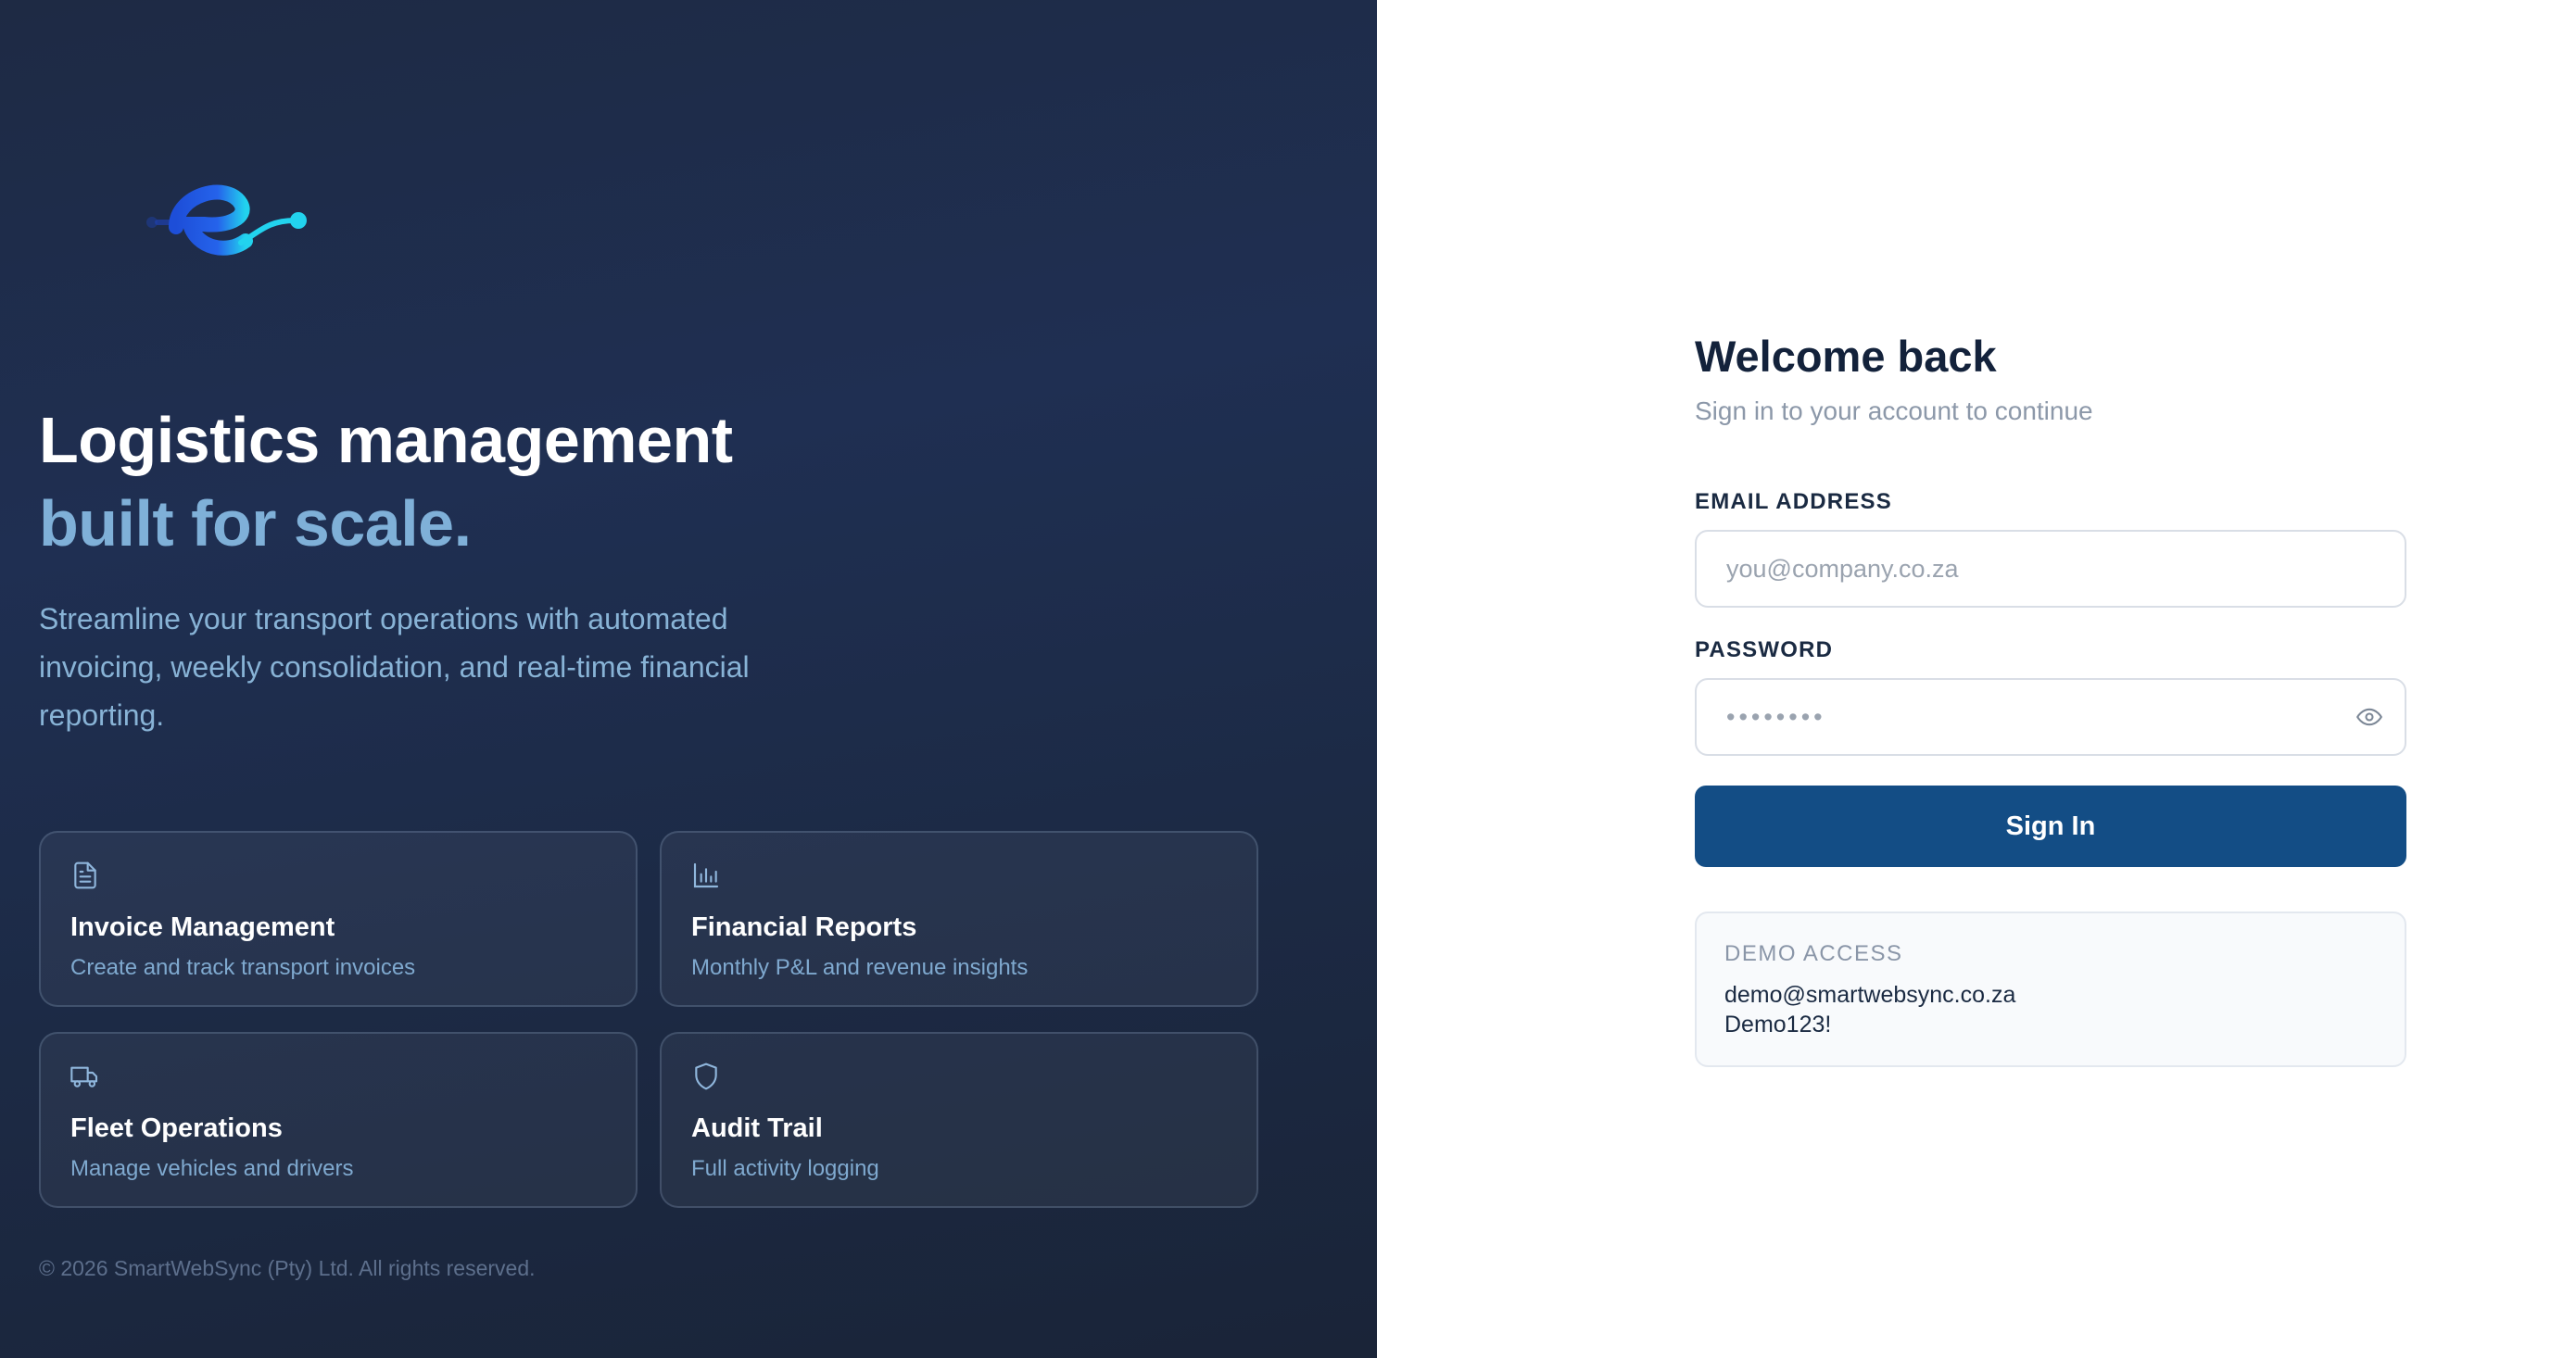 The width and height of the screenshot is (2576, 1358). Describe the element at coordinates (226, 220) in the screenshot. I see `brand-logo-icon` at that location.